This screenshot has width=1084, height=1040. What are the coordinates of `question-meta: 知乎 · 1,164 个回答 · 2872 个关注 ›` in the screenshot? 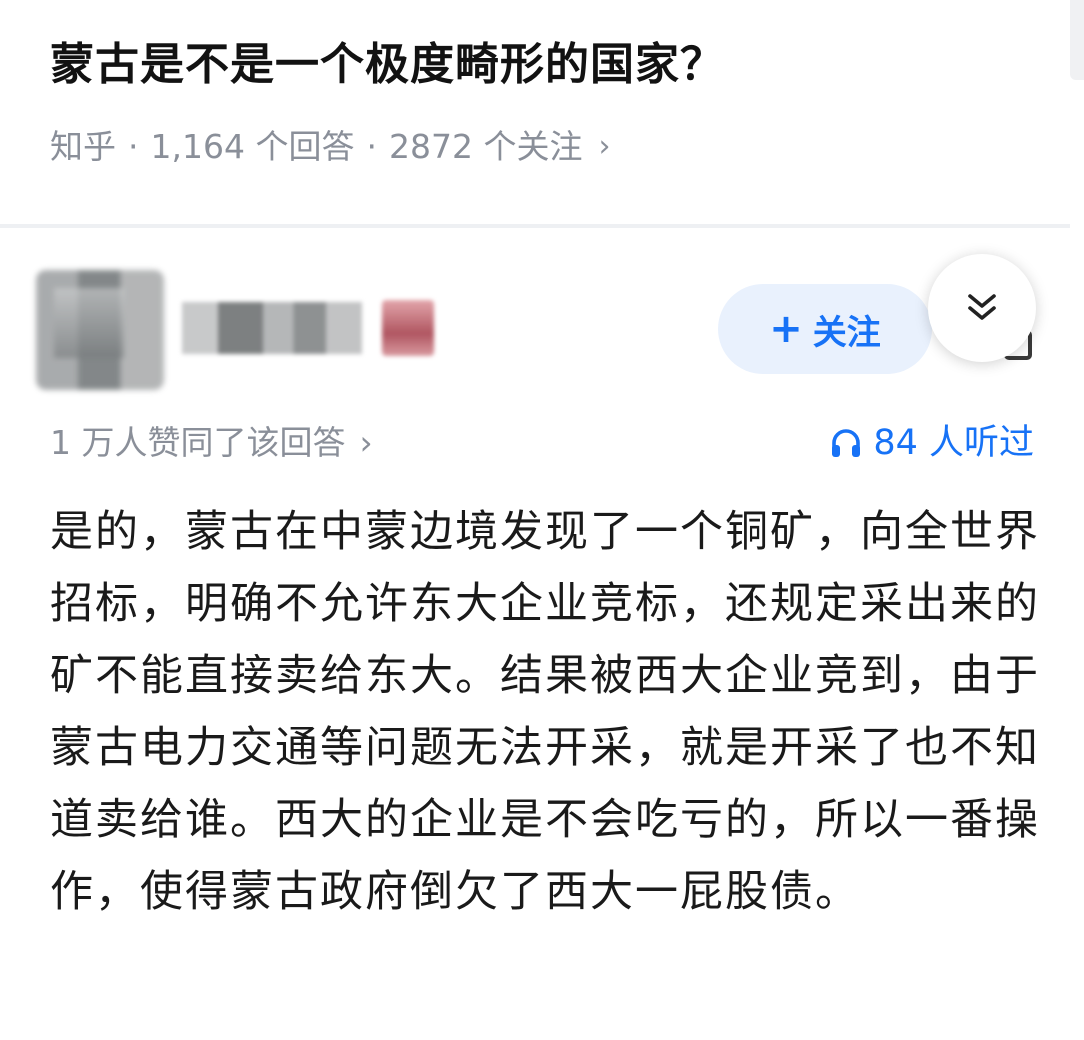 It's located at (330, 147).